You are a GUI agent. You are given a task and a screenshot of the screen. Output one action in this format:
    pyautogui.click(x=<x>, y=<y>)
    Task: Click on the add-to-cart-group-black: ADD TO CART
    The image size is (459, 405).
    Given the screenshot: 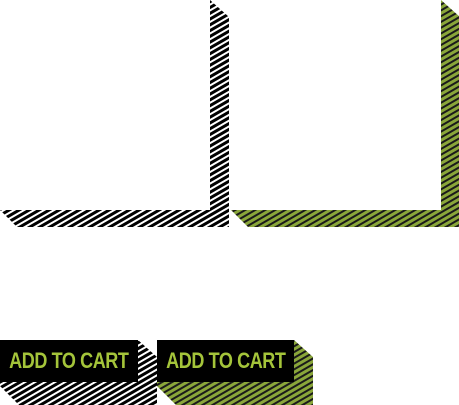 What is the action you would take?
    pyautogui.click(x=78, y=372)
    